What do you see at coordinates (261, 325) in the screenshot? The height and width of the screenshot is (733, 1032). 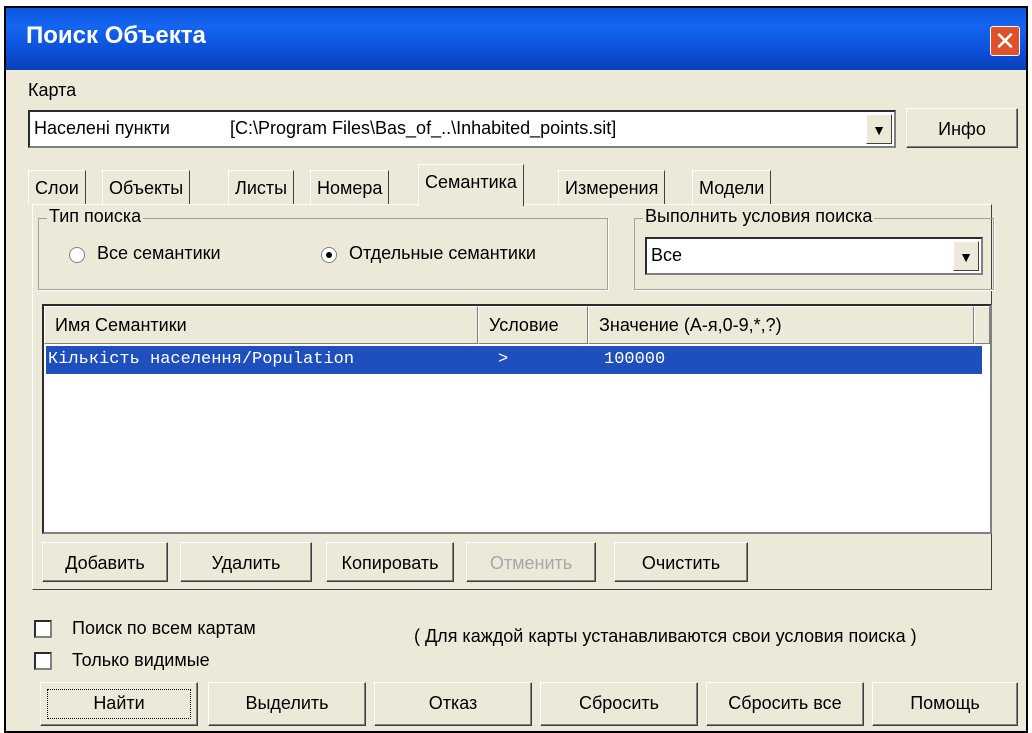 I see `column-header-name: Имя Семантики` at bounding box center [261, 325].